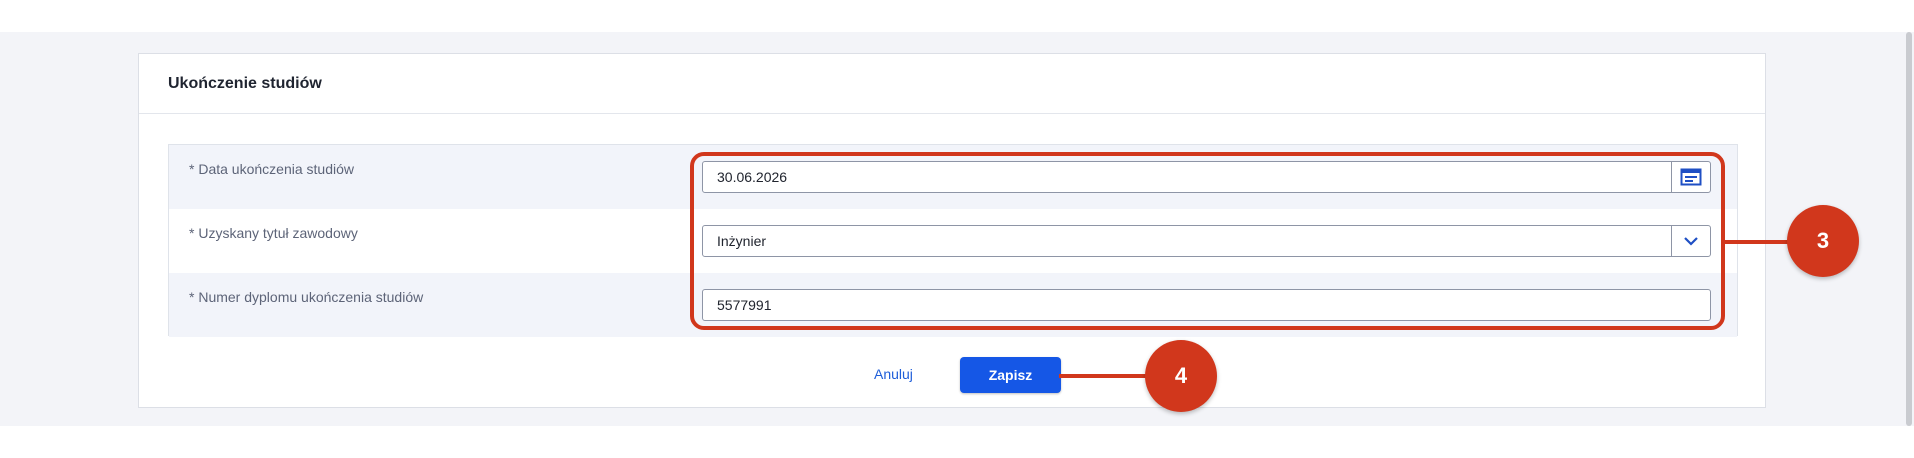 This screenshot has height=458, width=1914. What do you see at coordinates (1181, 376) in the screenshot?
I see `step-4-callout: 4` at bounding box center [1181, 376].